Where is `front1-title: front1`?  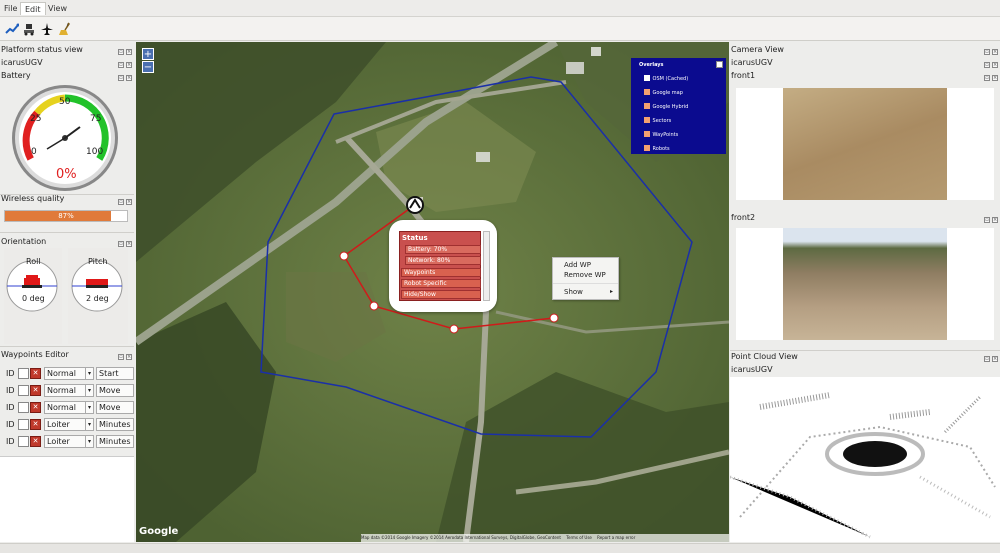 front1-title: front1 is located at coordinates (743, 75).